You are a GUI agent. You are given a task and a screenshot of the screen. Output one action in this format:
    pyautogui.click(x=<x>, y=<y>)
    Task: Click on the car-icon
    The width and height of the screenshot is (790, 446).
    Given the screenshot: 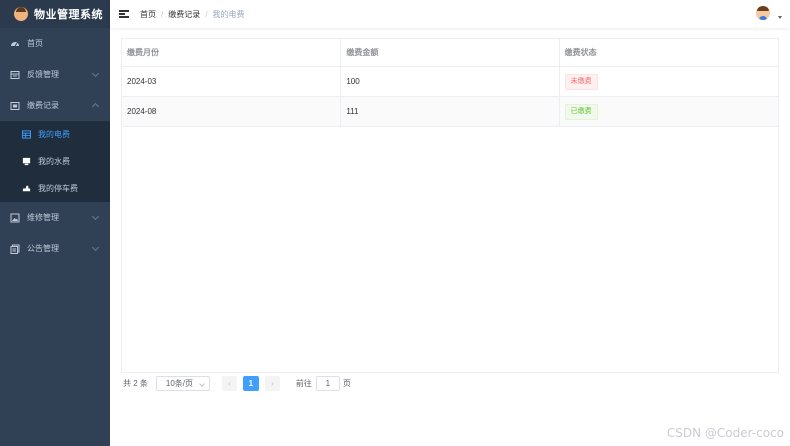 What is the action you would take?
    pyautogui.click(x=26, y=188)
    